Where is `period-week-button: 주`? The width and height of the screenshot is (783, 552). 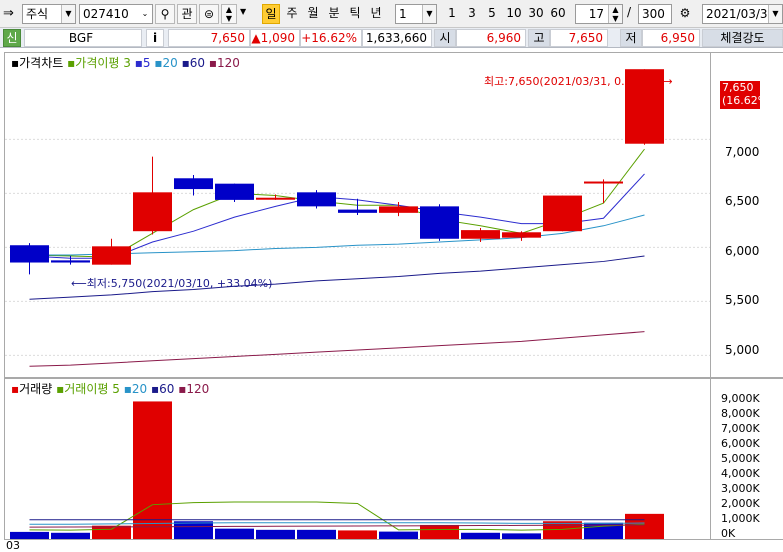
period-week-button: 주 is located at coordinates (292, 14).